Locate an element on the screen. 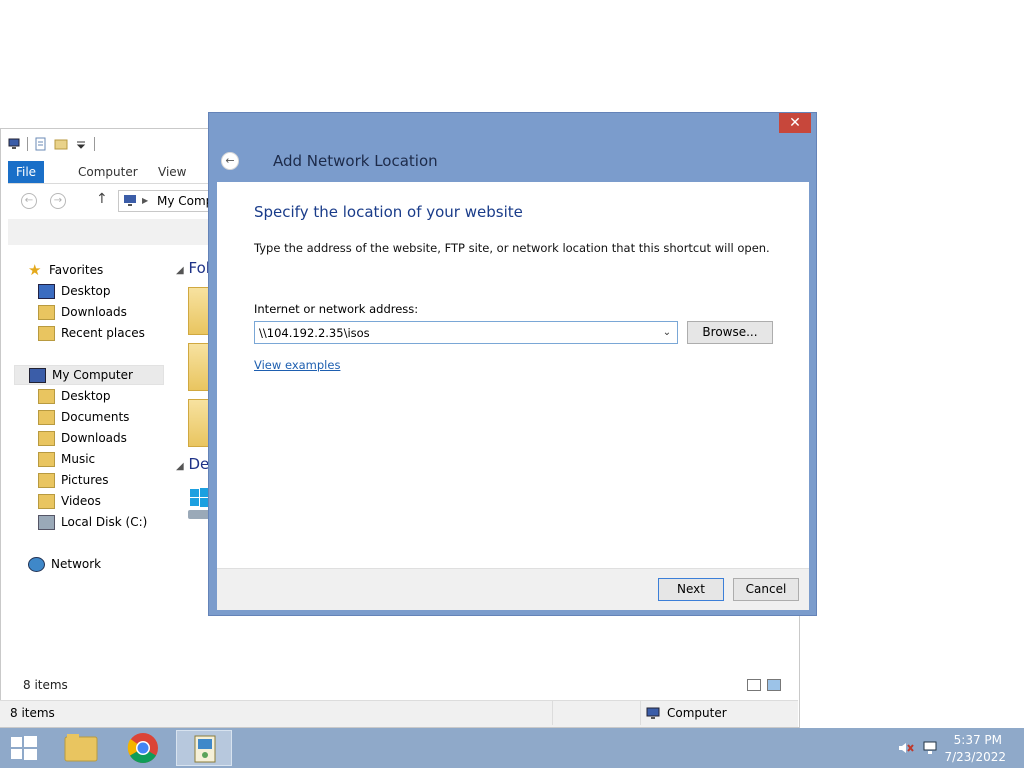 This screenshot has height=770, width=1024. group-header-folders: ◢ Fol is located at coordinates (193, 268).